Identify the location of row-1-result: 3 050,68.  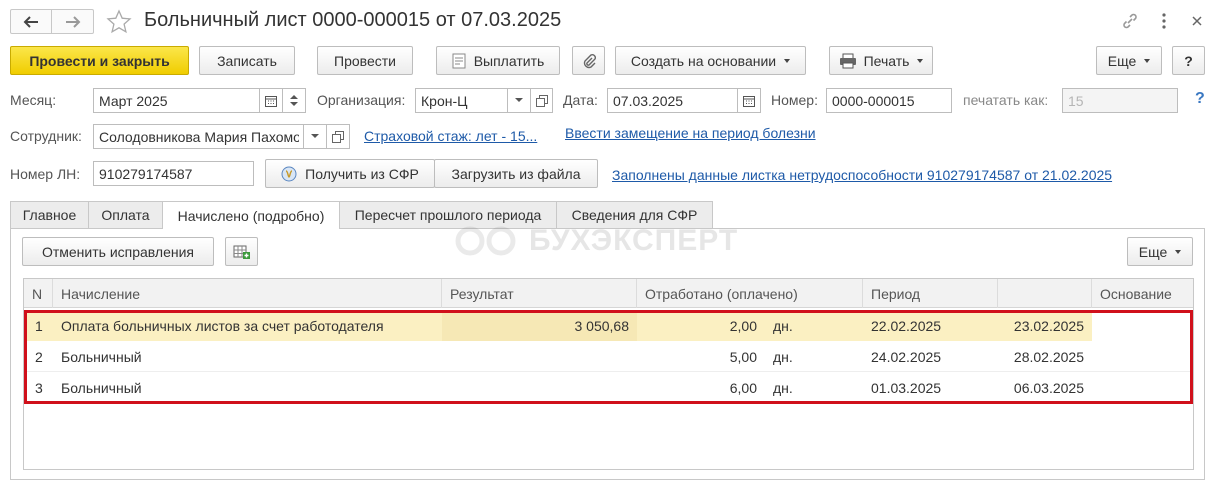
(602, 325).